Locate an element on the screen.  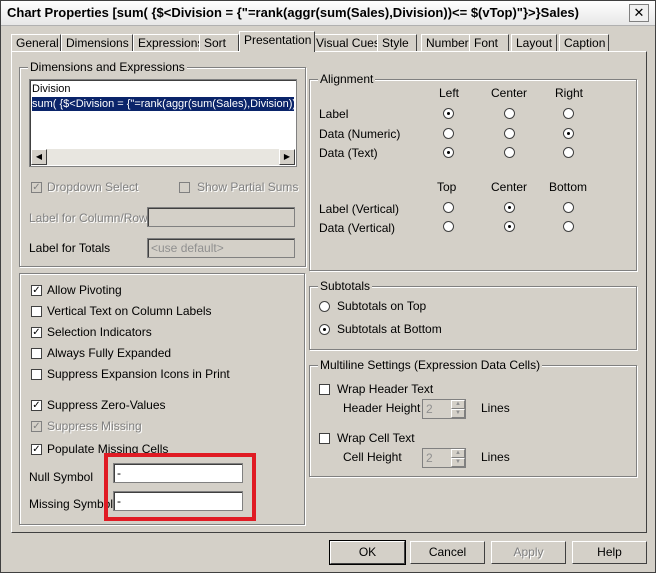
scroll-right-icon: ▶ is located at coordinates (287, 157).